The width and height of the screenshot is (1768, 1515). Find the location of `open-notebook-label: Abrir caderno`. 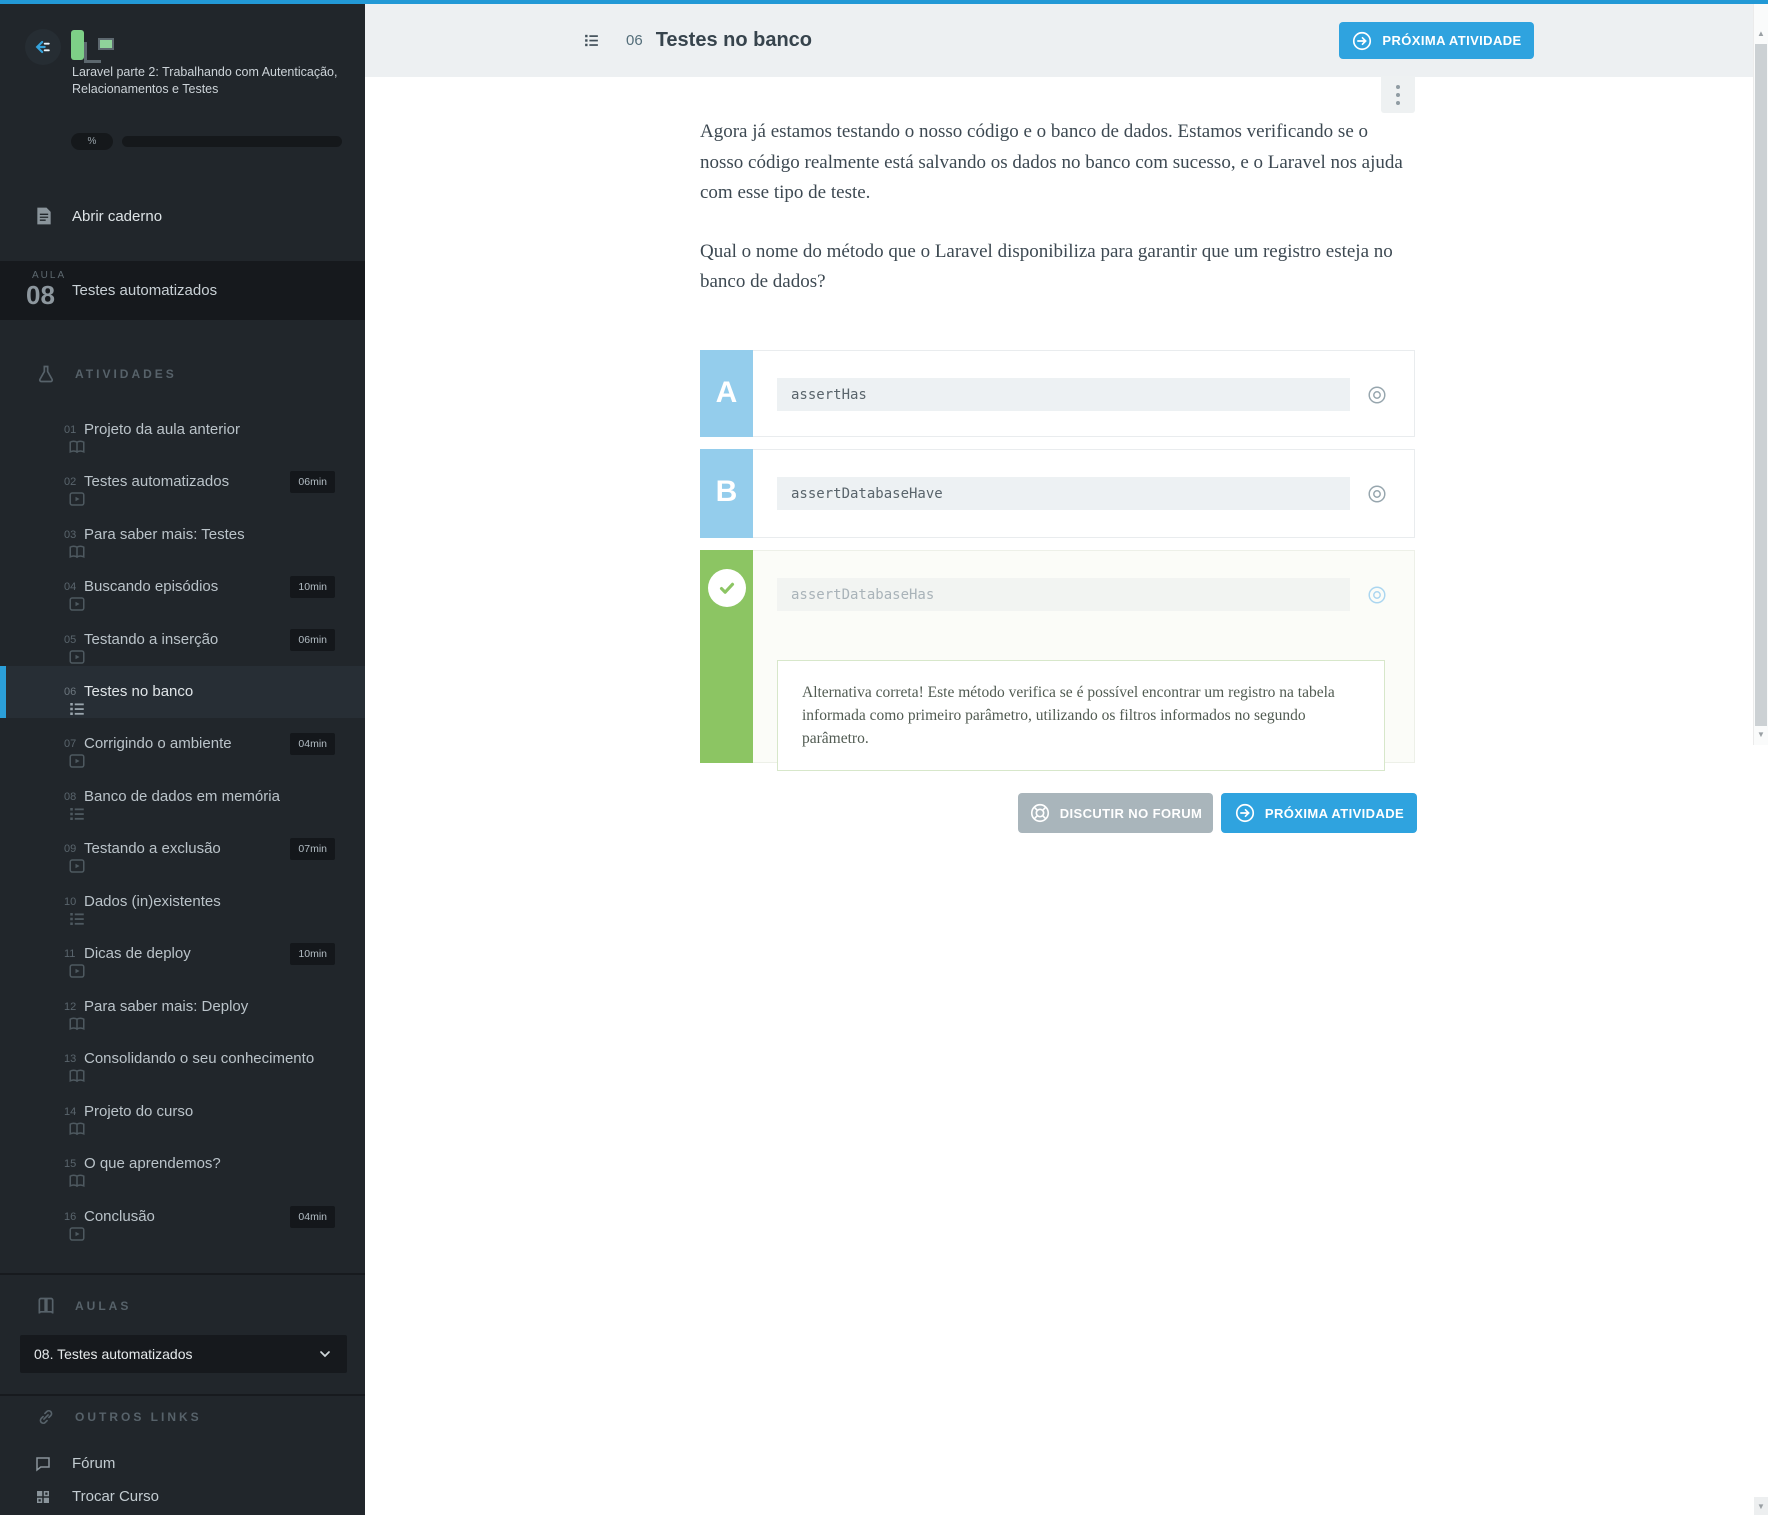

open-notebook-label: Abrir caderno is located at coordinates (117, 216).